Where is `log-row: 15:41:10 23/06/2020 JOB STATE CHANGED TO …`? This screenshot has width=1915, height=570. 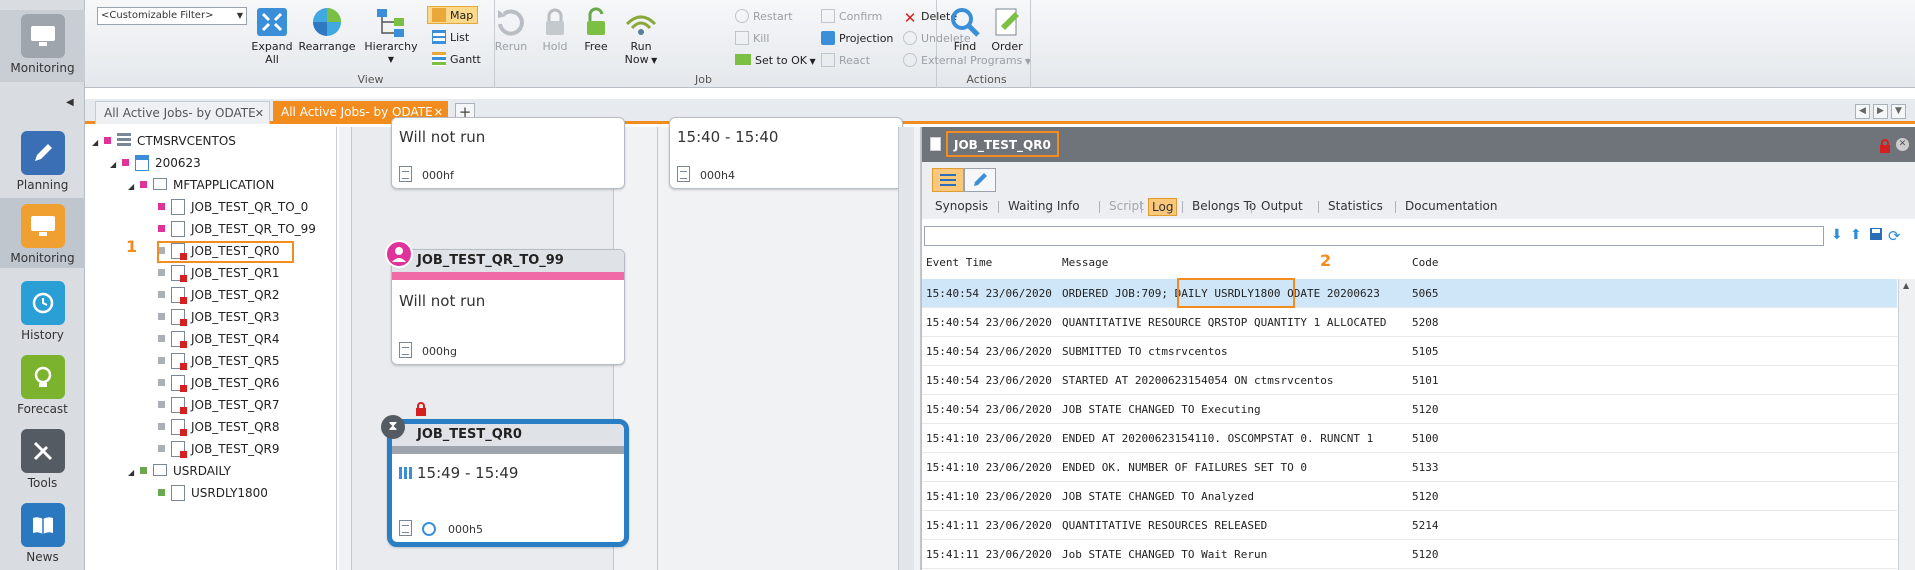 log-row: 15:41:10 23/06/2020 JOB STATE CHANGED TO … is located at coordinates (1409, 496).